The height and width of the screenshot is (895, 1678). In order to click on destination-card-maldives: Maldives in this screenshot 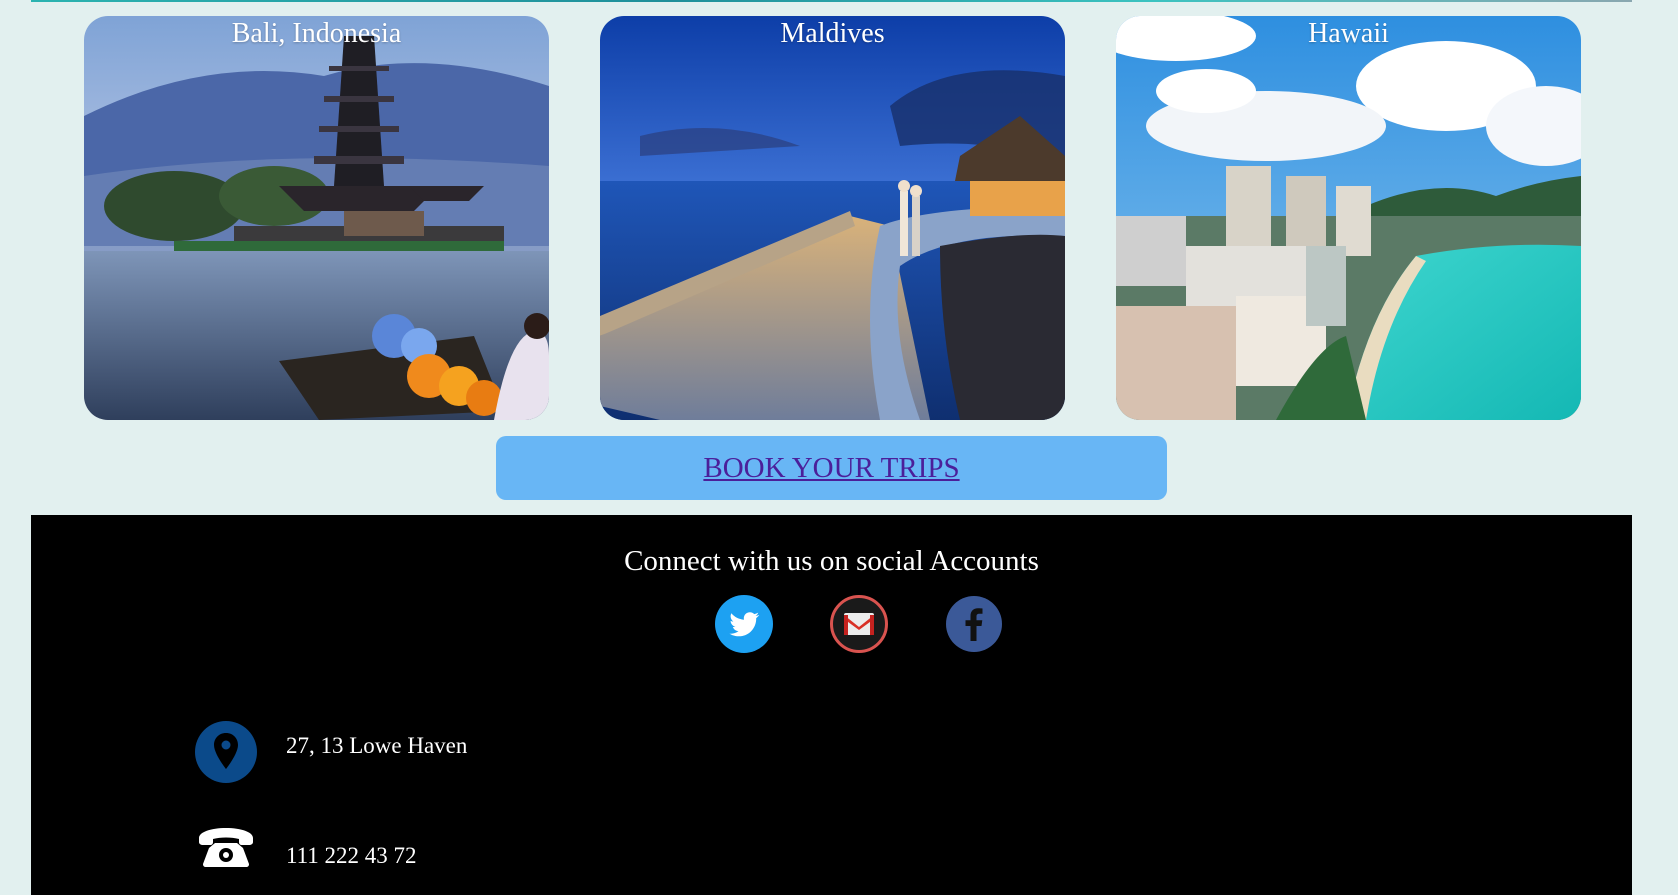, I will do `click(832, 218)`.